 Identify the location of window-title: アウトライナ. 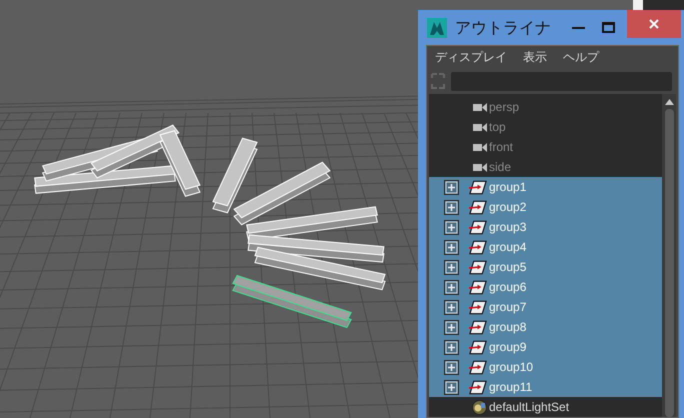
(503, 28).